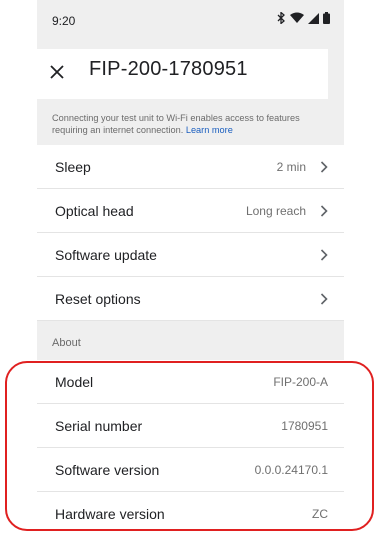 This screenshot has width=377, height=534. What do you see at coordinates (291, 167) in the screenshot?
I see `settings-row-value: 2 min` at bounding box center [291, 167].